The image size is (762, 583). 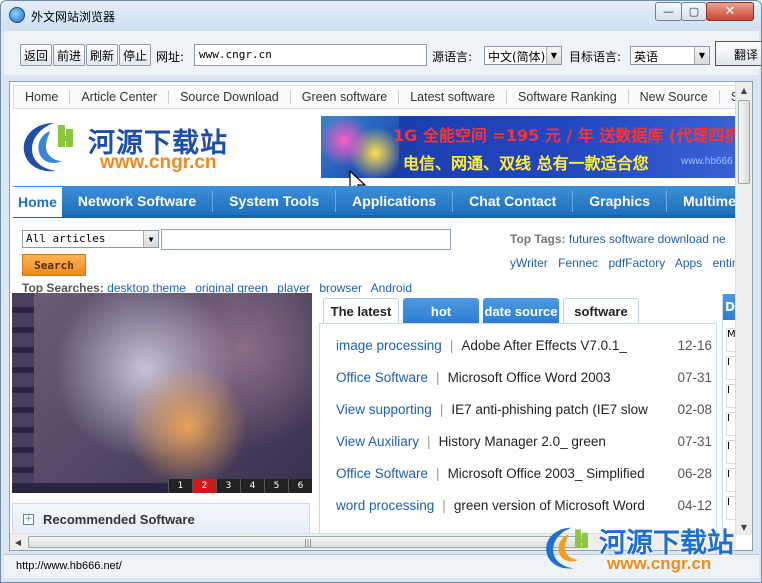 I want to click on main-nav-applications: Applications, so click(x=395, y=200).